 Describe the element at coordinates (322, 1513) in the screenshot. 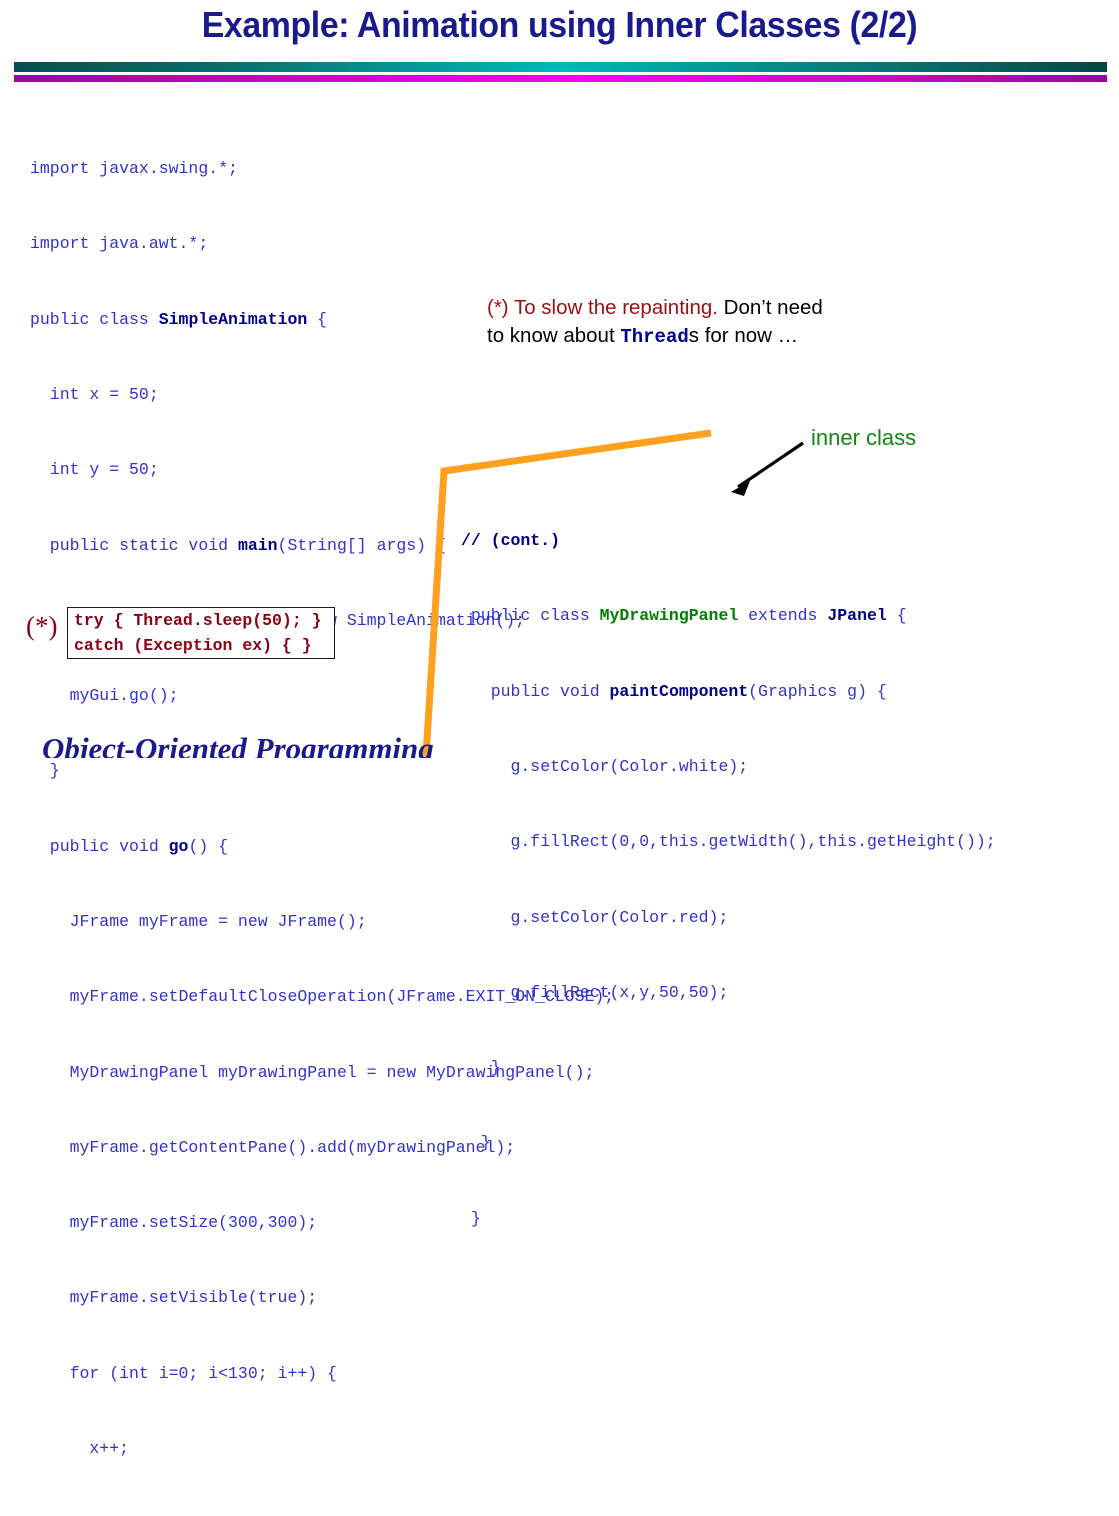

I see `code-line: y++;` at that location.